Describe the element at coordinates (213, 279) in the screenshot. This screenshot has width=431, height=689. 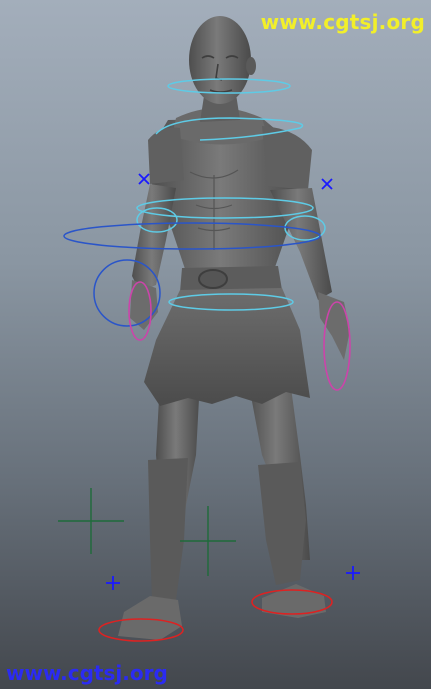
I see `belt-buckle` at that location.